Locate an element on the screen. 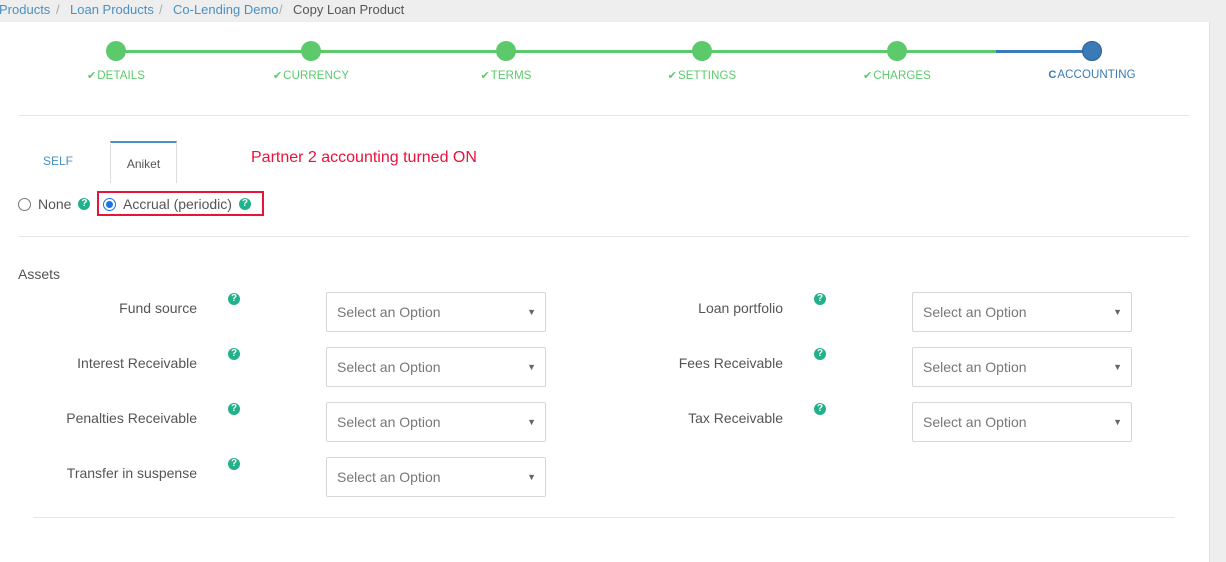 Image resolution: width=1226 pixels, height=562 pixels. step-label-text: SETTINGS is located at coordinates (707, 76).